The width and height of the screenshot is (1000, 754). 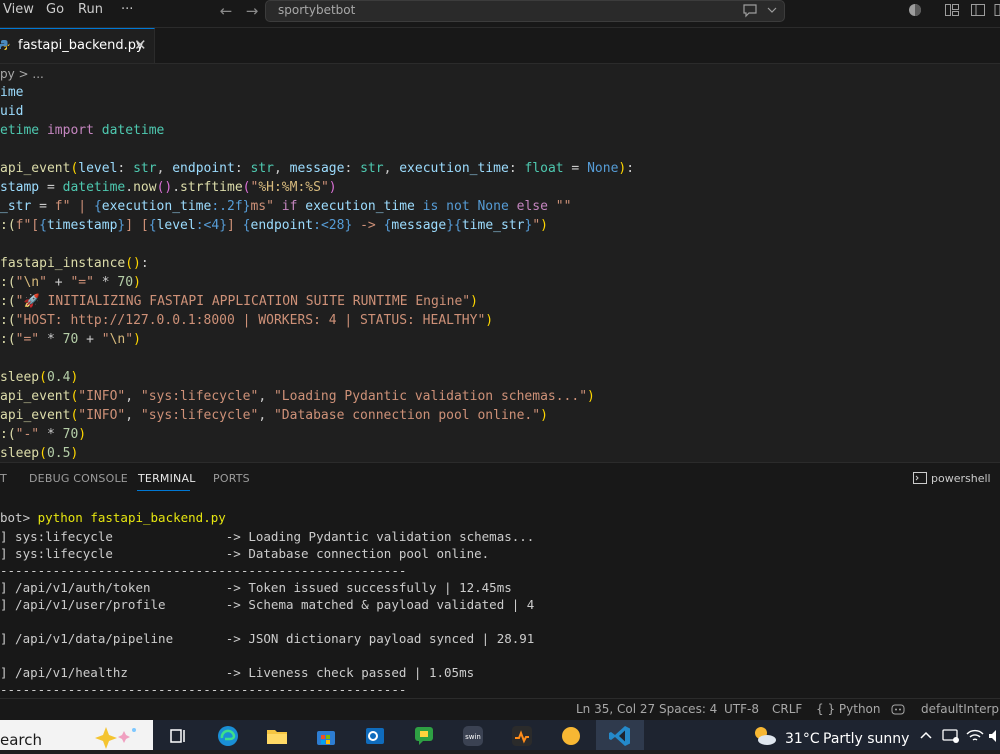 I want to click on terminal-icon, so click(x=920, y=478).